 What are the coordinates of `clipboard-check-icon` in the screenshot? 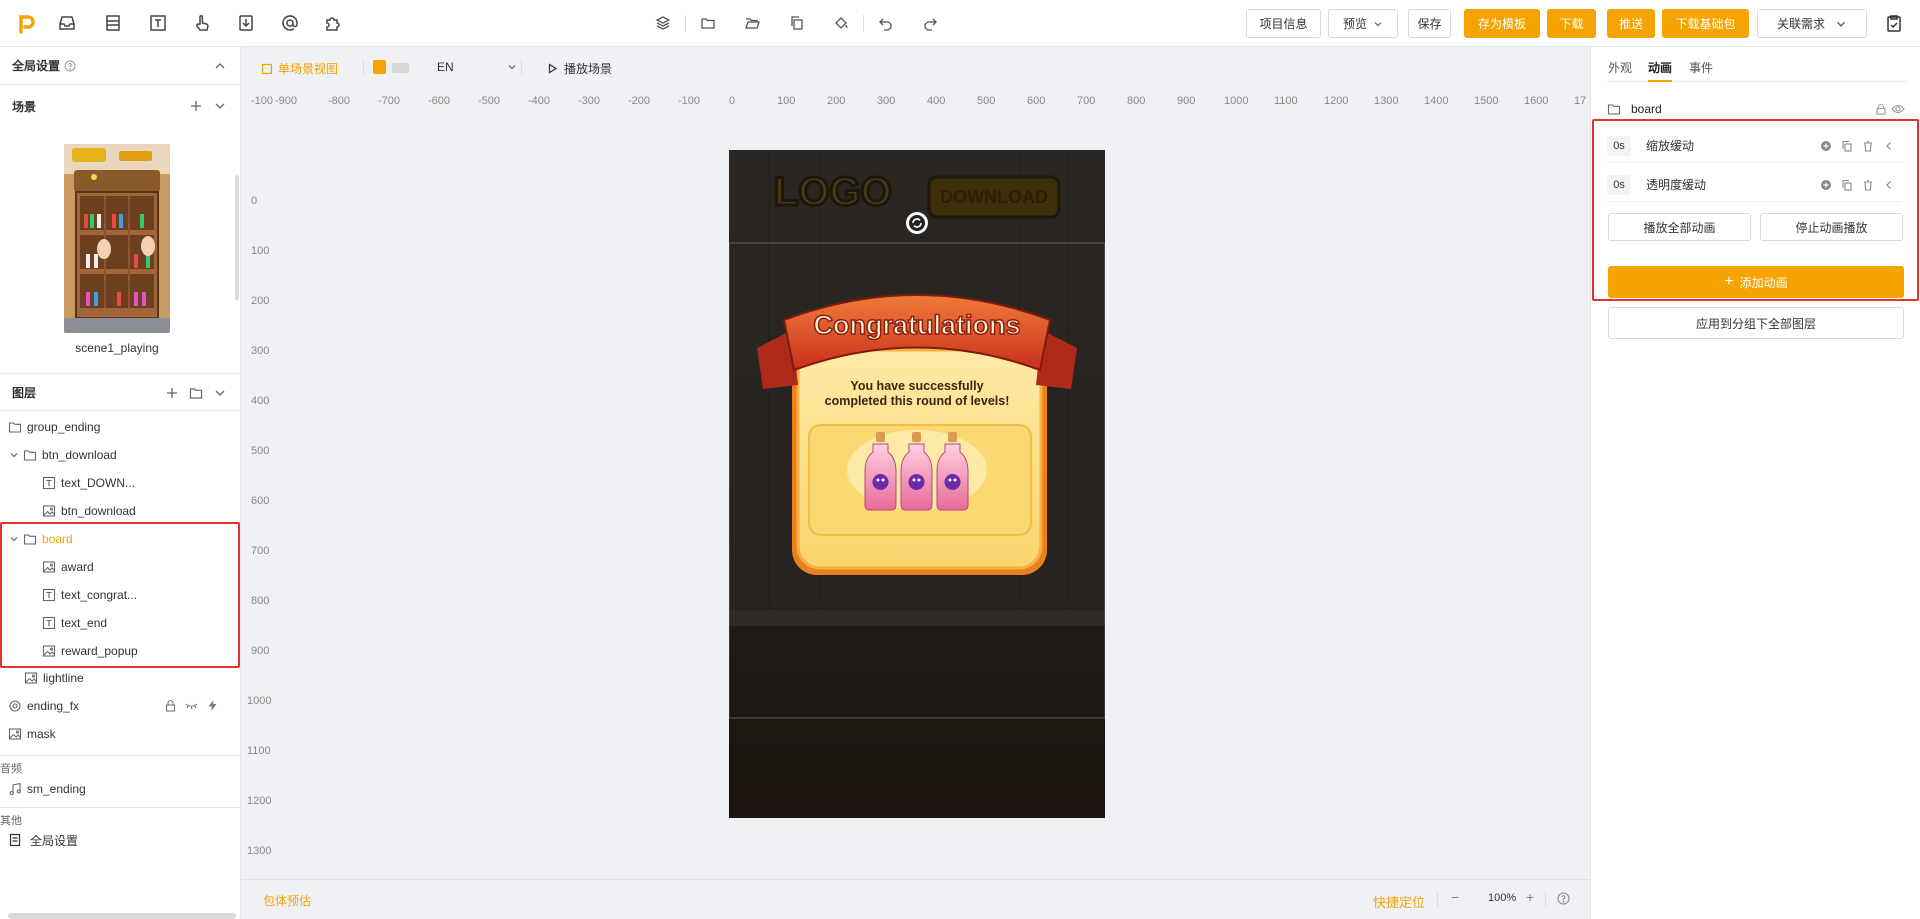 It's located at (1894, 23).